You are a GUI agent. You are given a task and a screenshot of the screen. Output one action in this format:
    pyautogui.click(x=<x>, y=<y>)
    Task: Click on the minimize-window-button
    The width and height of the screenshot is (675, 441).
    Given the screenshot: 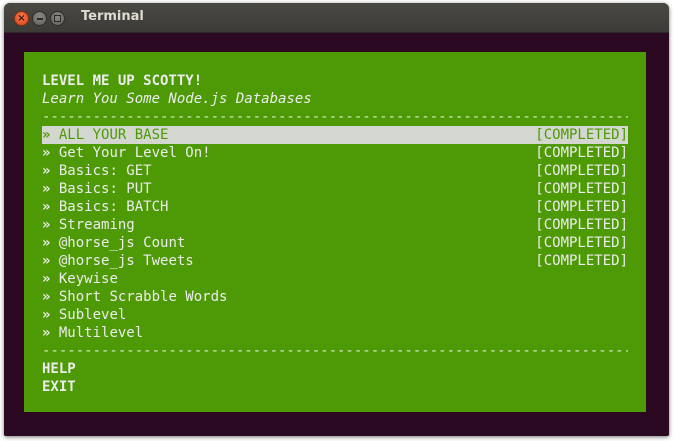 What is the action you would take?
    pyautogui.click(x=39, y=18)
    